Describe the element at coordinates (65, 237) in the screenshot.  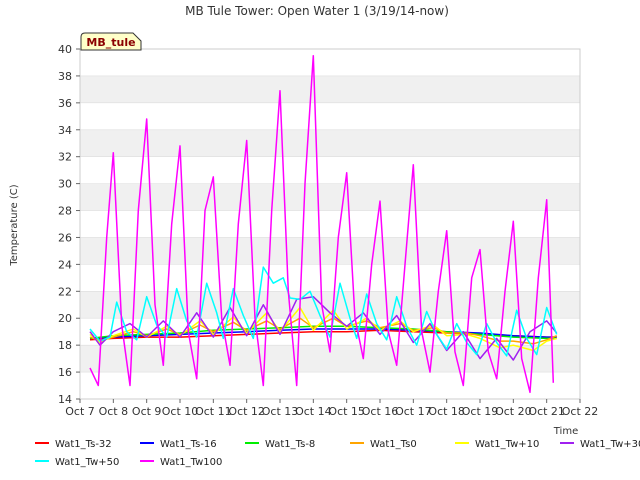
I see `y-tick-label: 26` at that location.